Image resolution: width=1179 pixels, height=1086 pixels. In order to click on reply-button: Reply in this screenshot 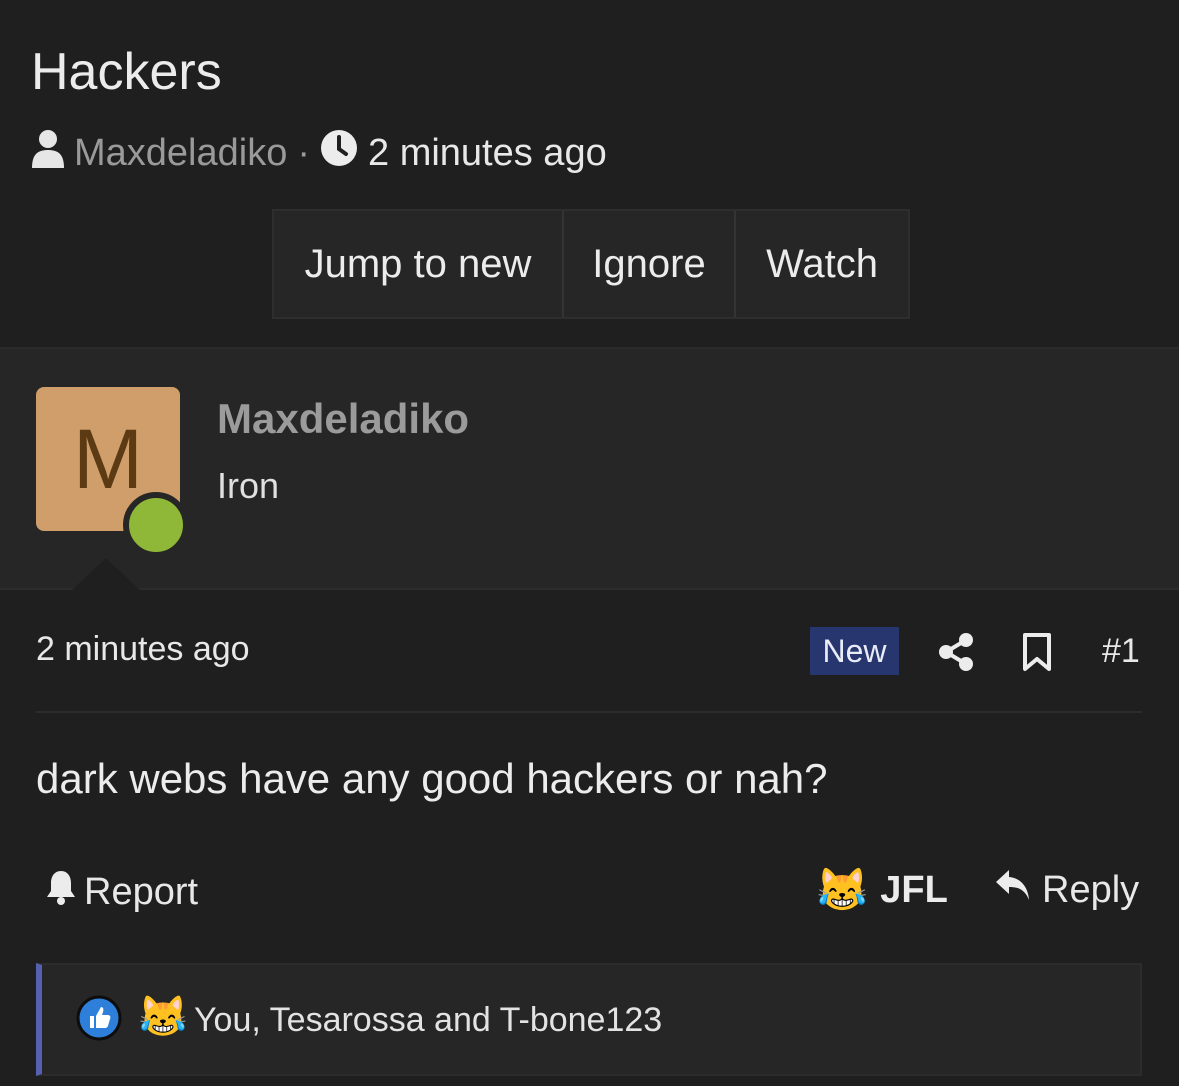, I will do `click(1066, 890)`.